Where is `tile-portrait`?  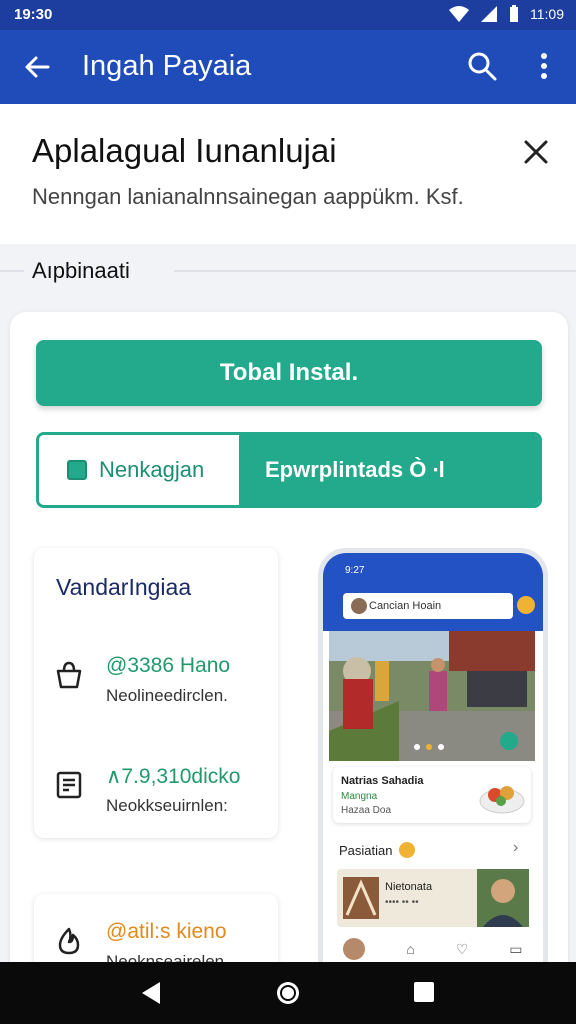 tile-portrait is located at coordinates (503, 898).